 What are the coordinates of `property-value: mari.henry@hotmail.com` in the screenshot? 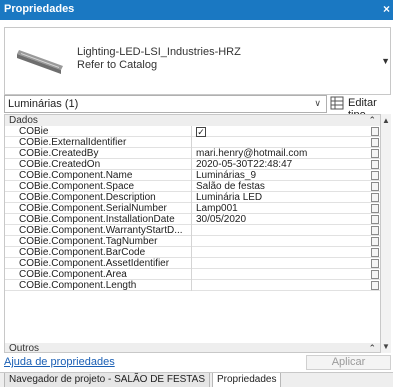 It's located at (281, 153).